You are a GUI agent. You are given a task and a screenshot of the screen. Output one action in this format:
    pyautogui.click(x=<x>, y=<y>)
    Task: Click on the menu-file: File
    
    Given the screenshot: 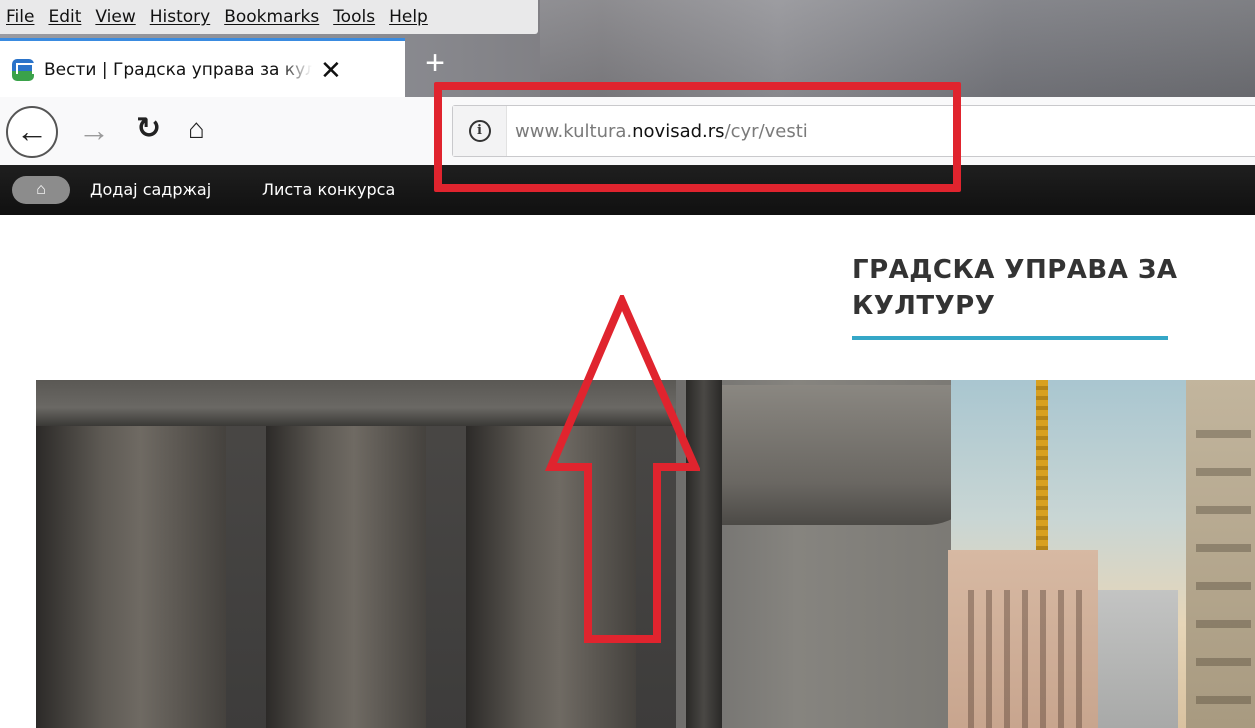 What is the action you would take?
    pyautogui.click(x=20, y=17)
    